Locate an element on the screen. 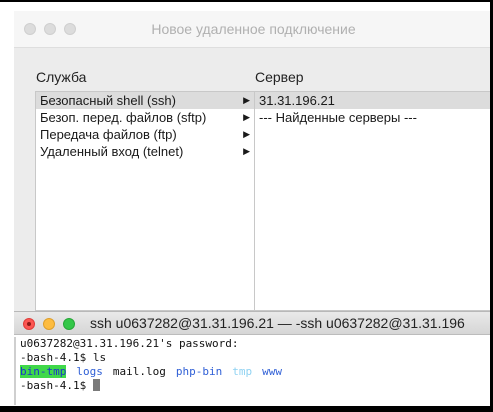  service-item-sftp: Безоп. перед. файлов (sftp) ▶ is located at coordinates (145, 117).